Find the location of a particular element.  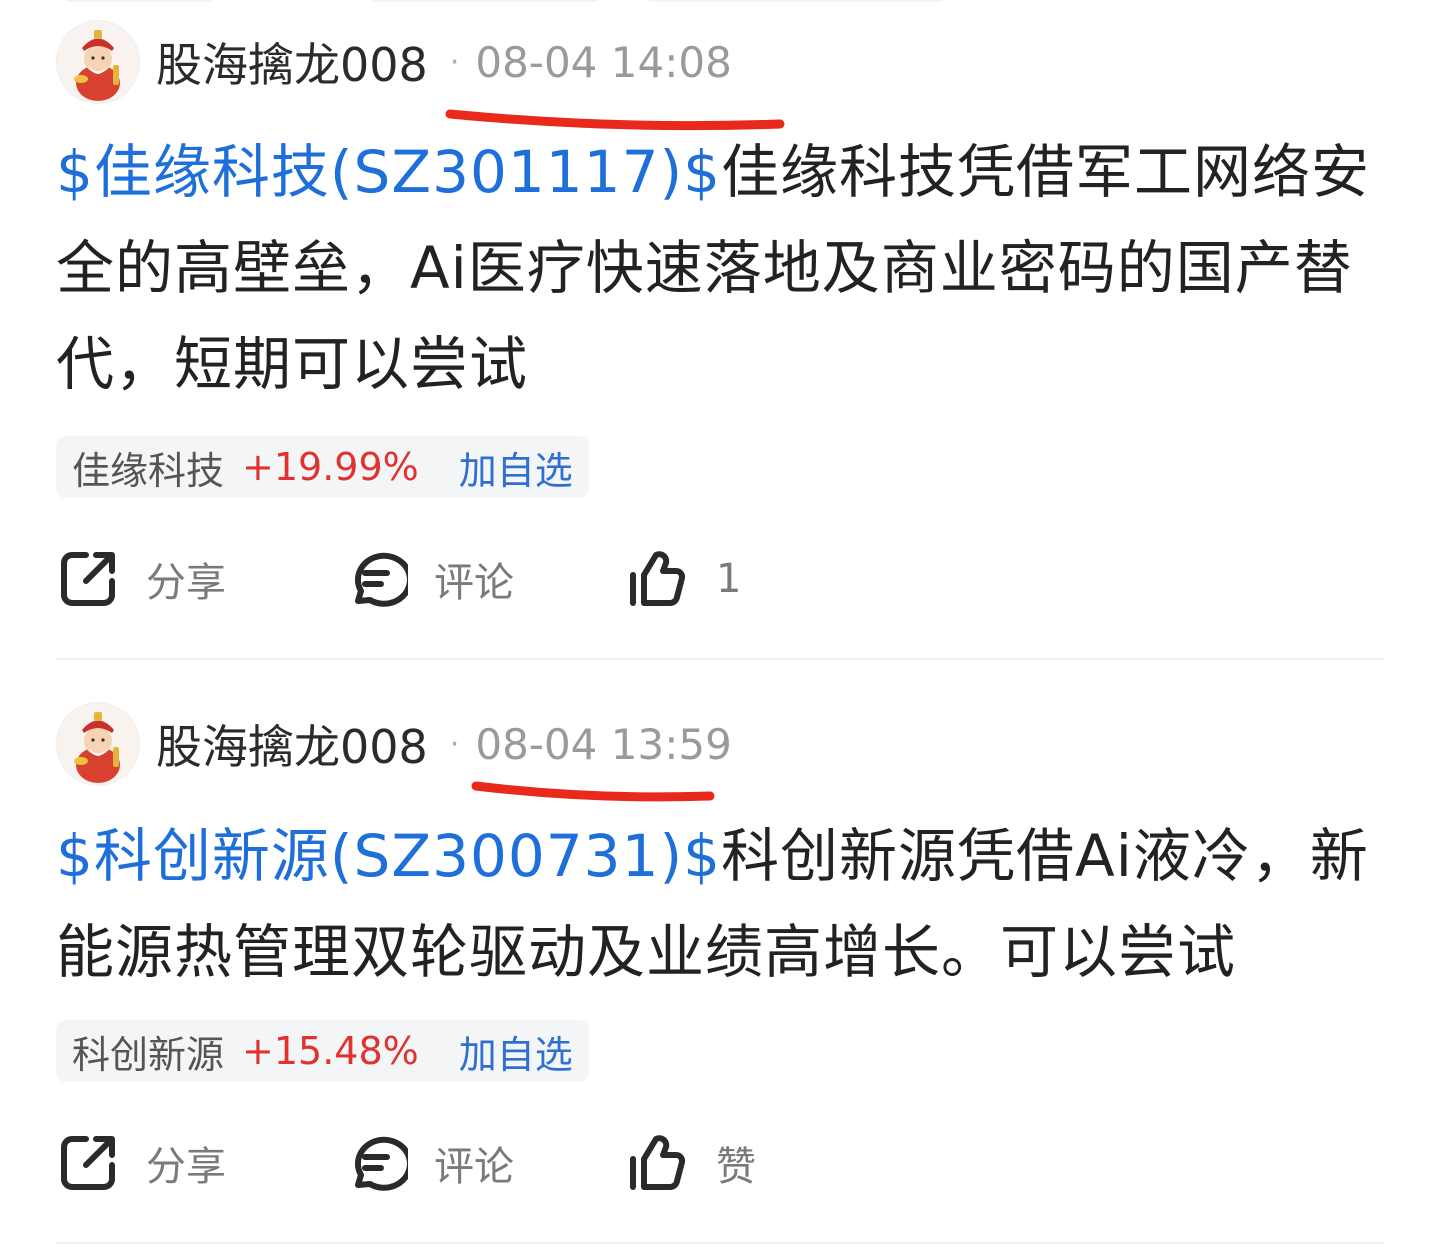

action-bar: 分享 评论 1 is located at coordinates (506, 579).